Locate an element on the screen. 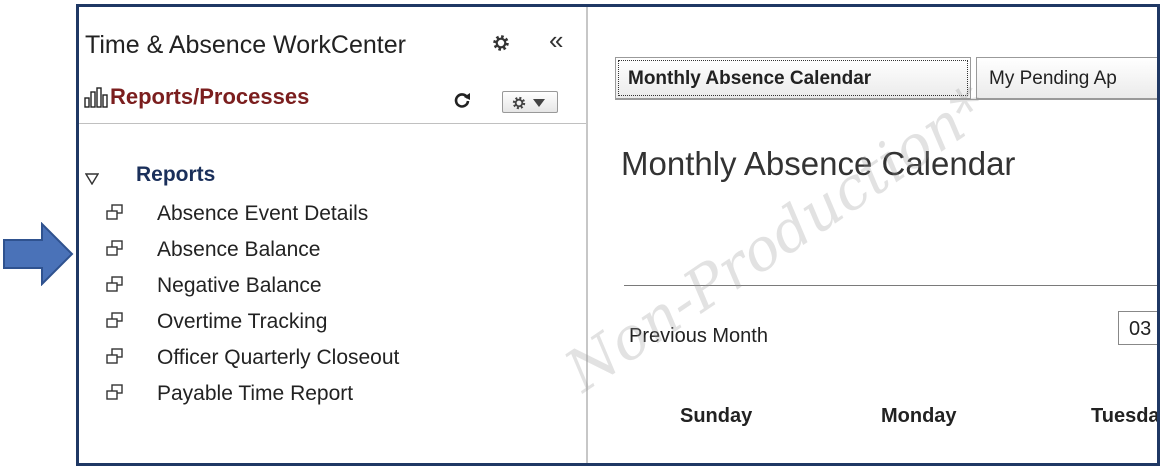 This screenshot has height=468, width=1162. previous-month-link: Previous Month is located at coordinates (698, 336).